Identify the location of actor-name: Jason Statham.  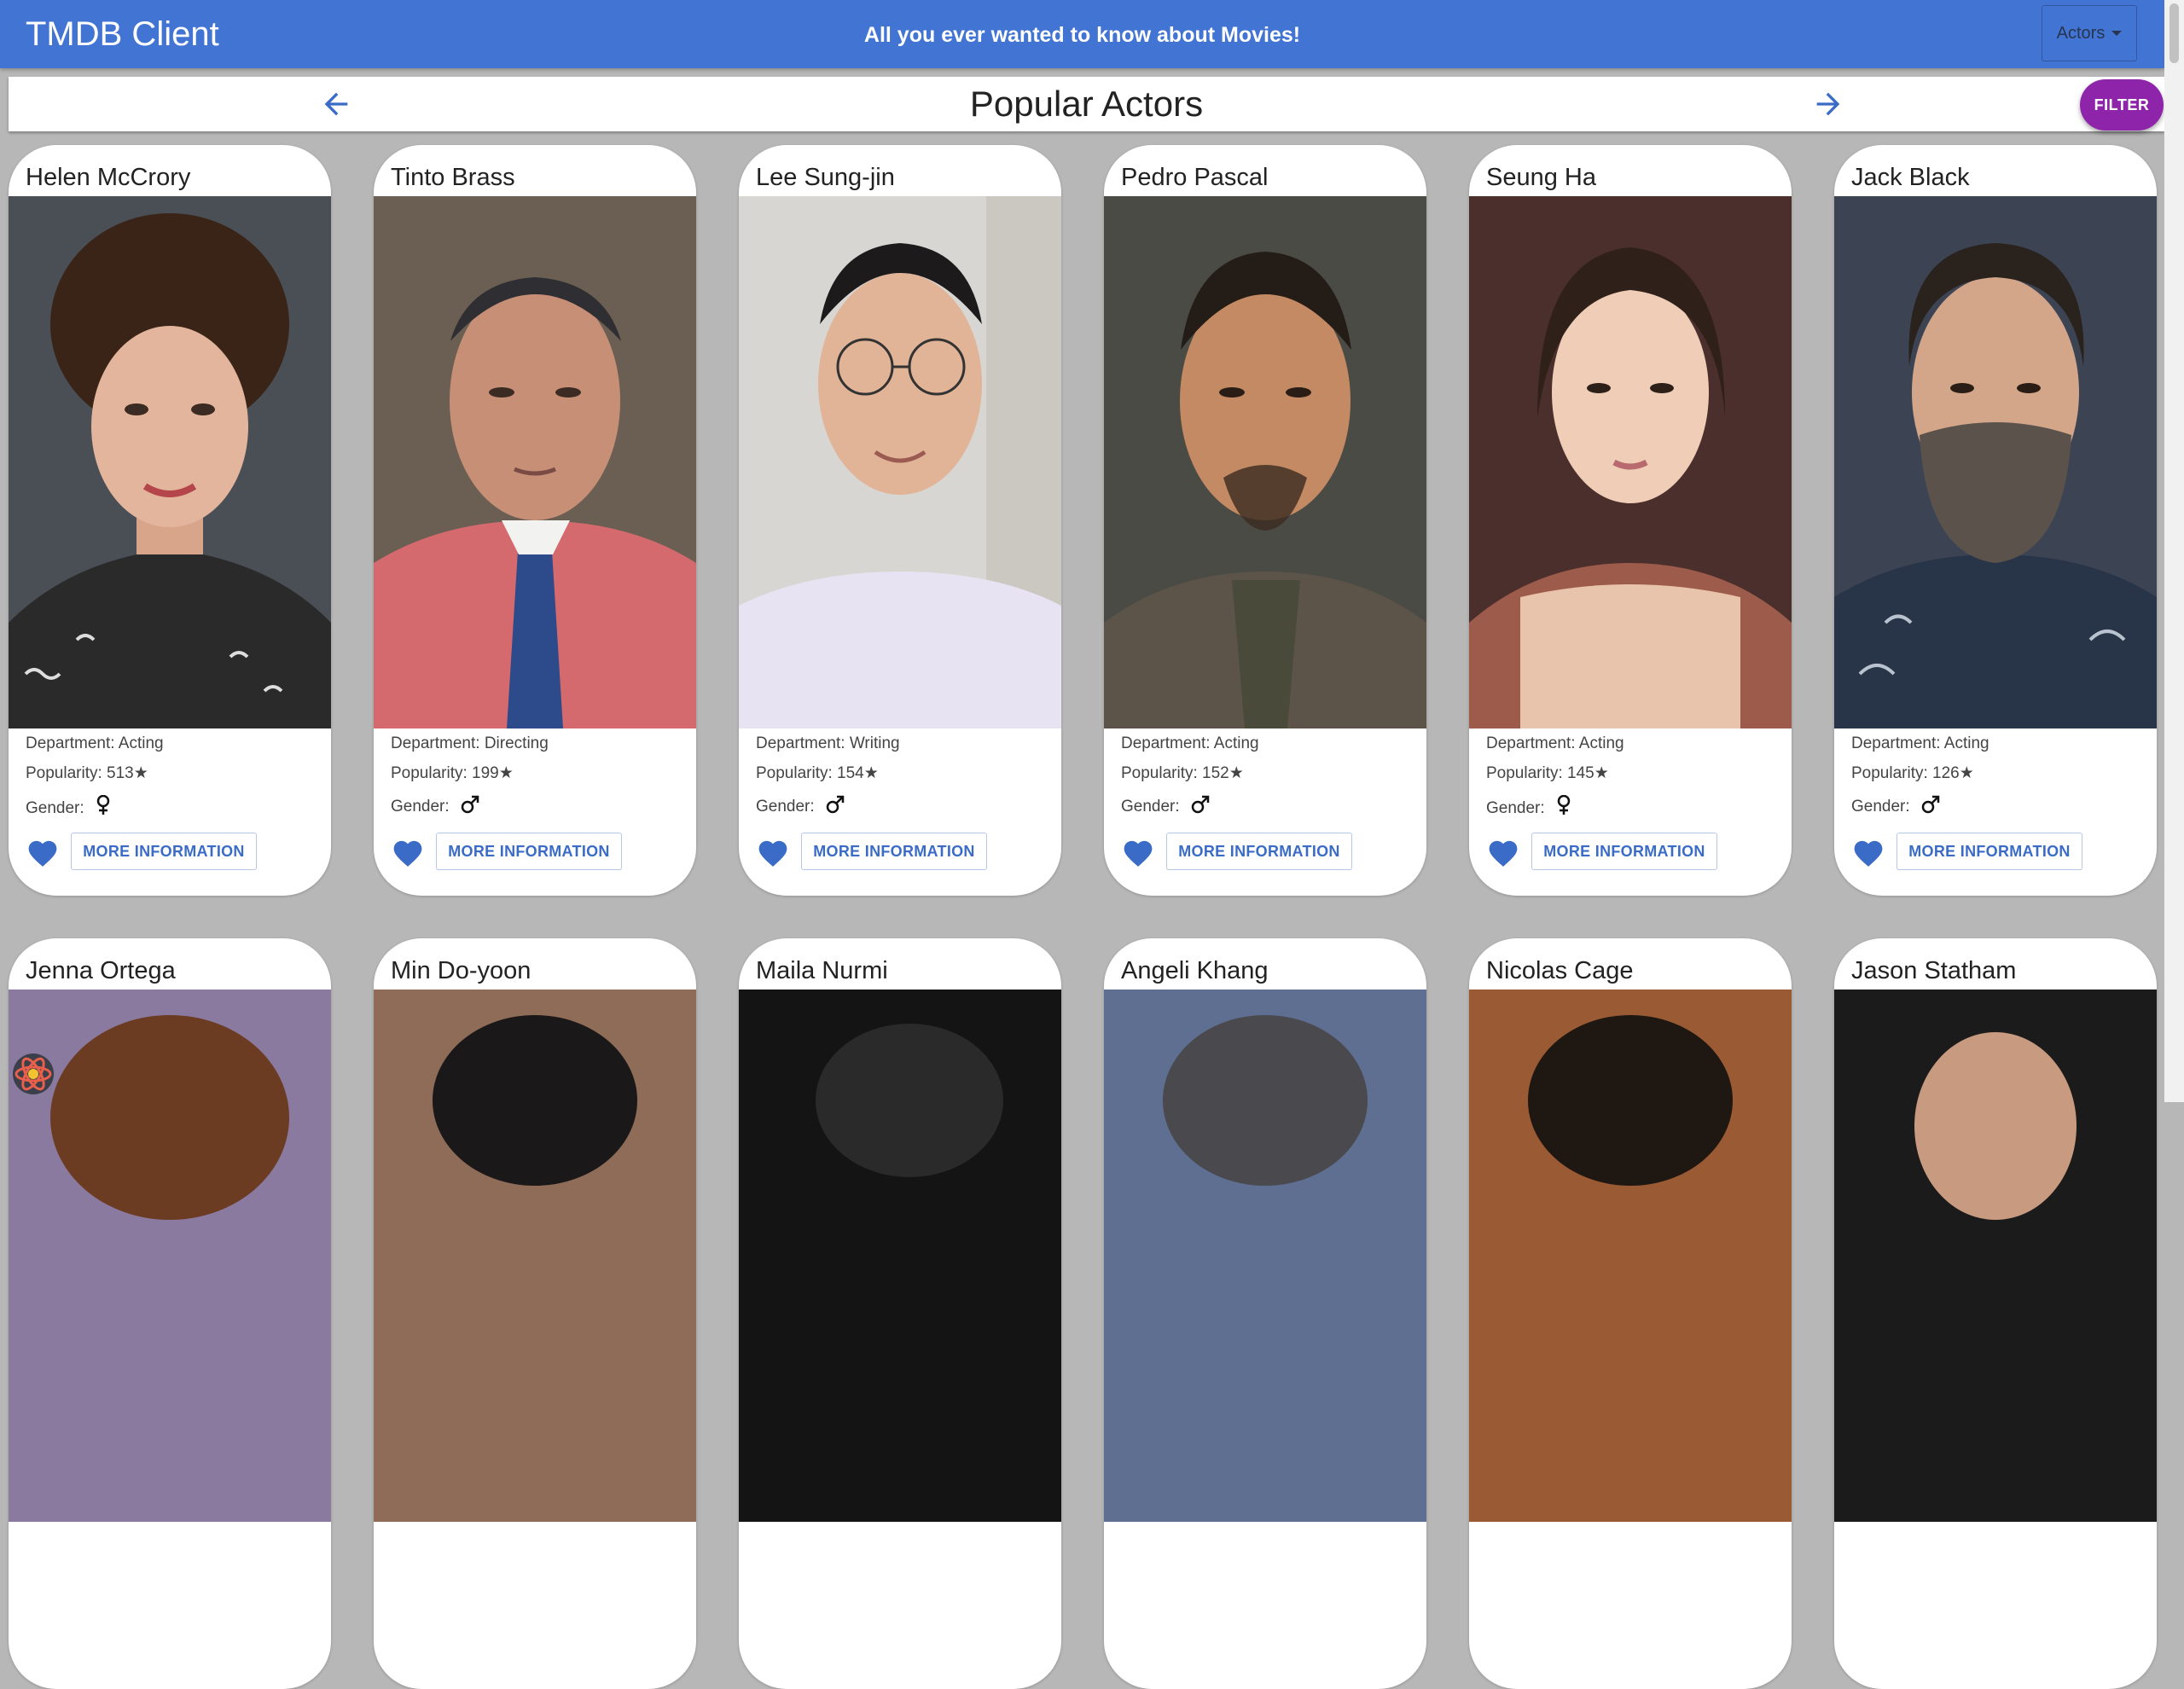
(1934, 970).